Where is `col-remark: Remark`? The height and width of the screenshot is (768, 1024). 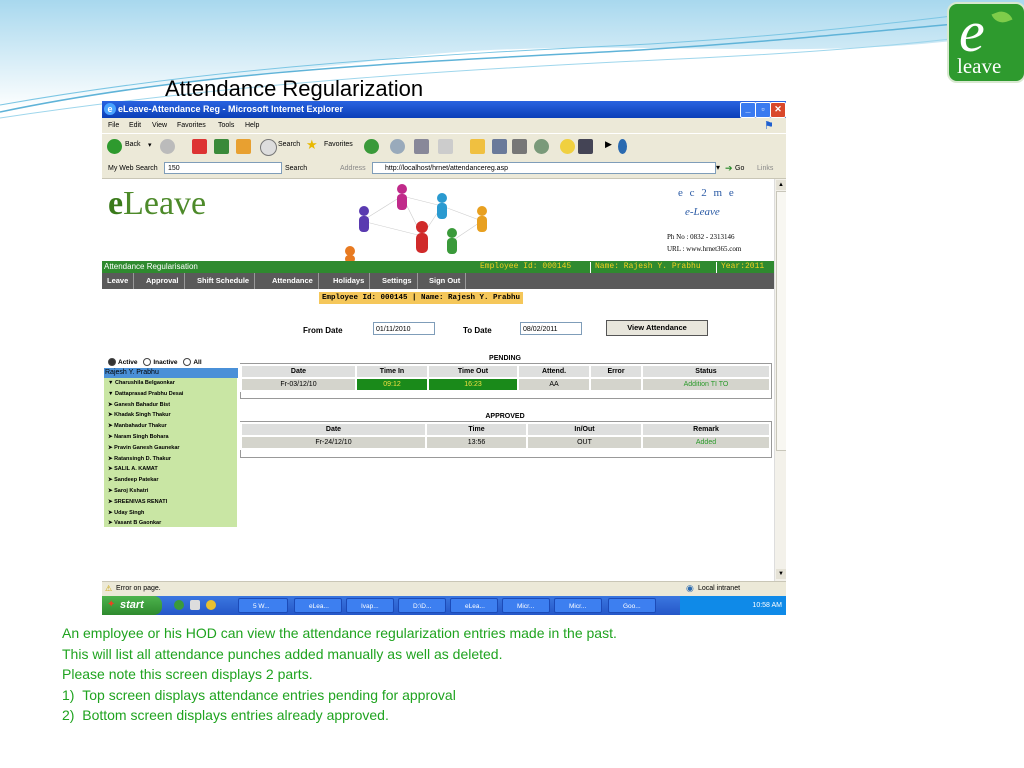 col-remark: Remark is located at coordinates (706, 429).